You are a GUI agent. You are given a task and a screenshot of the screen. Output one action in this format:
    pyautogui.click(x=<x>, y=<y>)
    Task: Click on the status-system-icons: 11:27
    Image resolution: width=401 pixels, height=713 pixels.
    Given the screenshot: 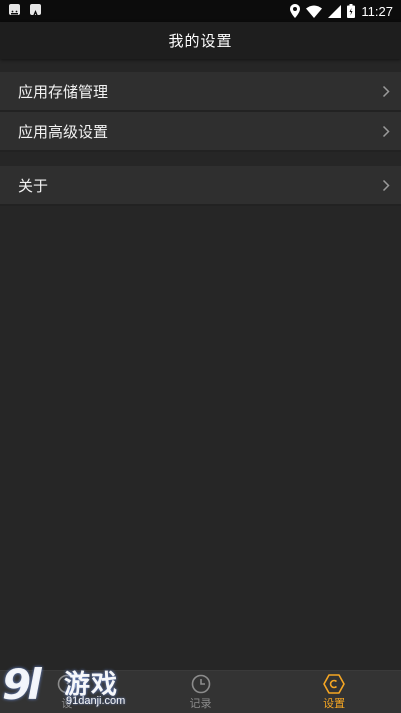 What is the action you would take?
    pyautogui.click(x=341, y=11)
    